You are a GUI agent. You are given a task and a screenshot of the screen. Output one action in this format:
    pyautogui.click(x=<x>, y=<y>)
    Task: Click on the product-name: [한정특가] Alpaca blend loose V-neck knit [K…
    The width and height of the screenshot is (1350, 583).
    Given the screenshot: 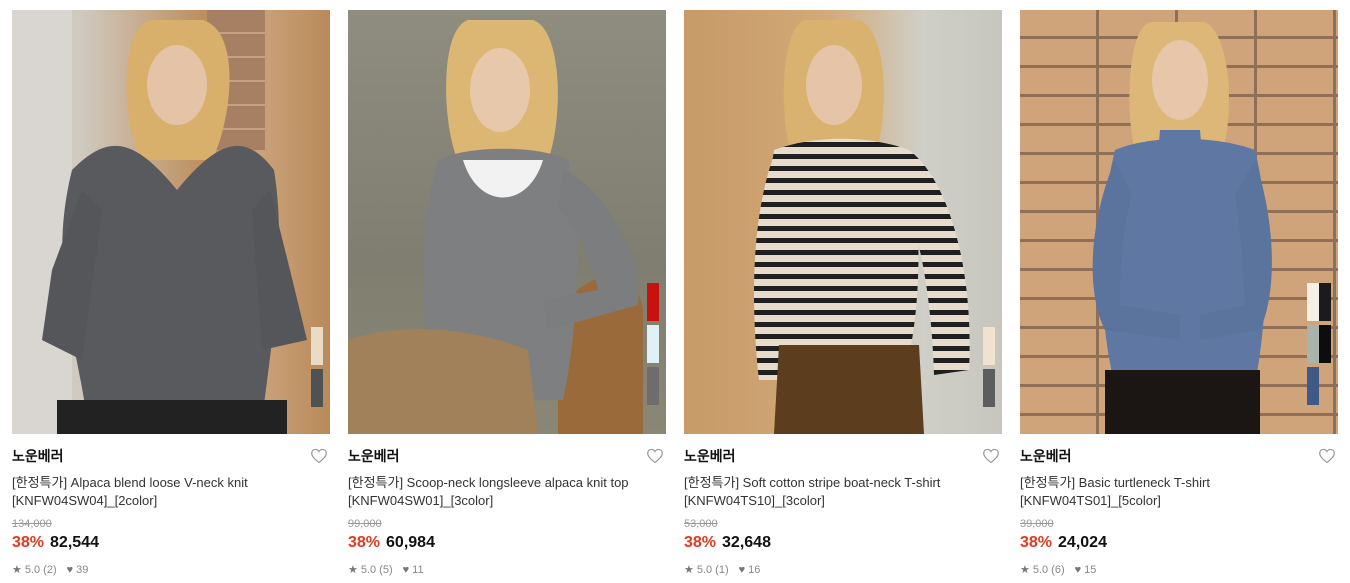 What is the action you would take?
    pyautogui.click(x=162, y=492)
    